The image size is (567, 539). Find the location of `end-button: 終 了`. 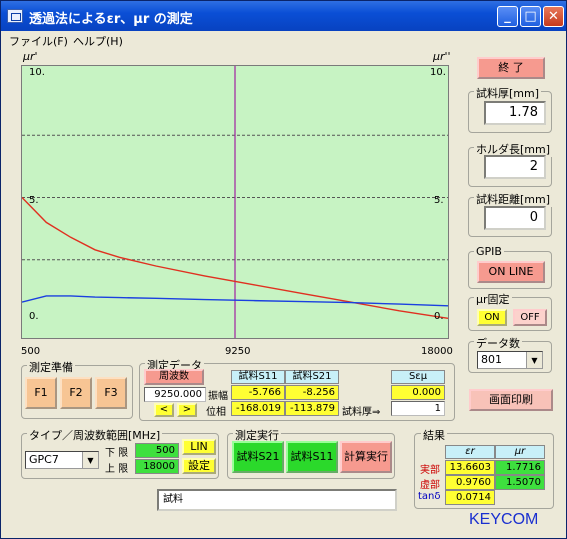

end-button: 終 了 is located at coordinates (511, 68).